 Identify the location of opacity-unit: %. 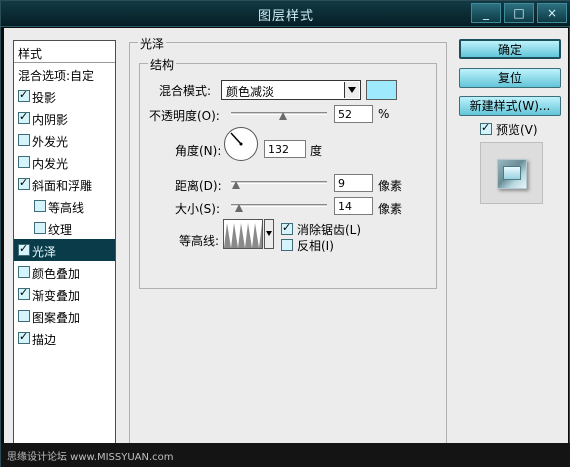
(384, 114).